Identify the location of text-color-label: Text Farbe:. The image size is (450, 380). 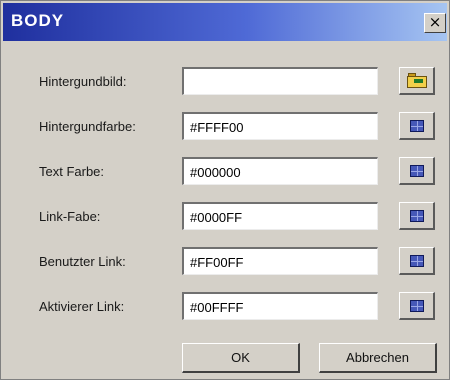
(72, 171).